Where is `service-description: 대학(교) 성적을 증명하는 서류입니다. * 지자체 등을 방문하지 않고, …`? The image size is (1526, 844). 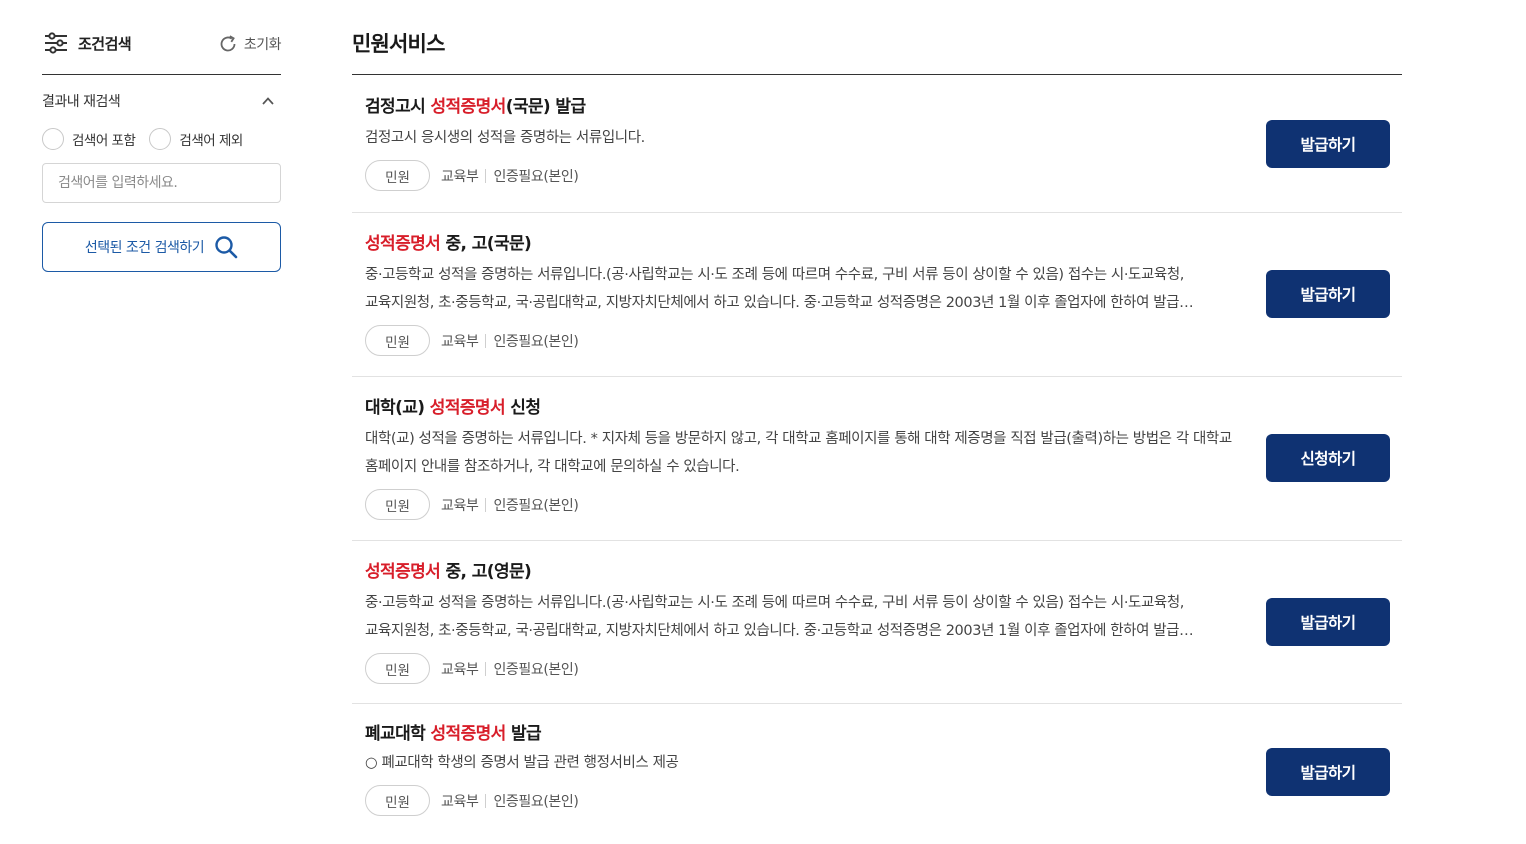
service-description: 대학(교) 성적을 증명하는 서류입니다. * 지자체 등을 방문하지 않고, … is located at coordinates (798, 453).